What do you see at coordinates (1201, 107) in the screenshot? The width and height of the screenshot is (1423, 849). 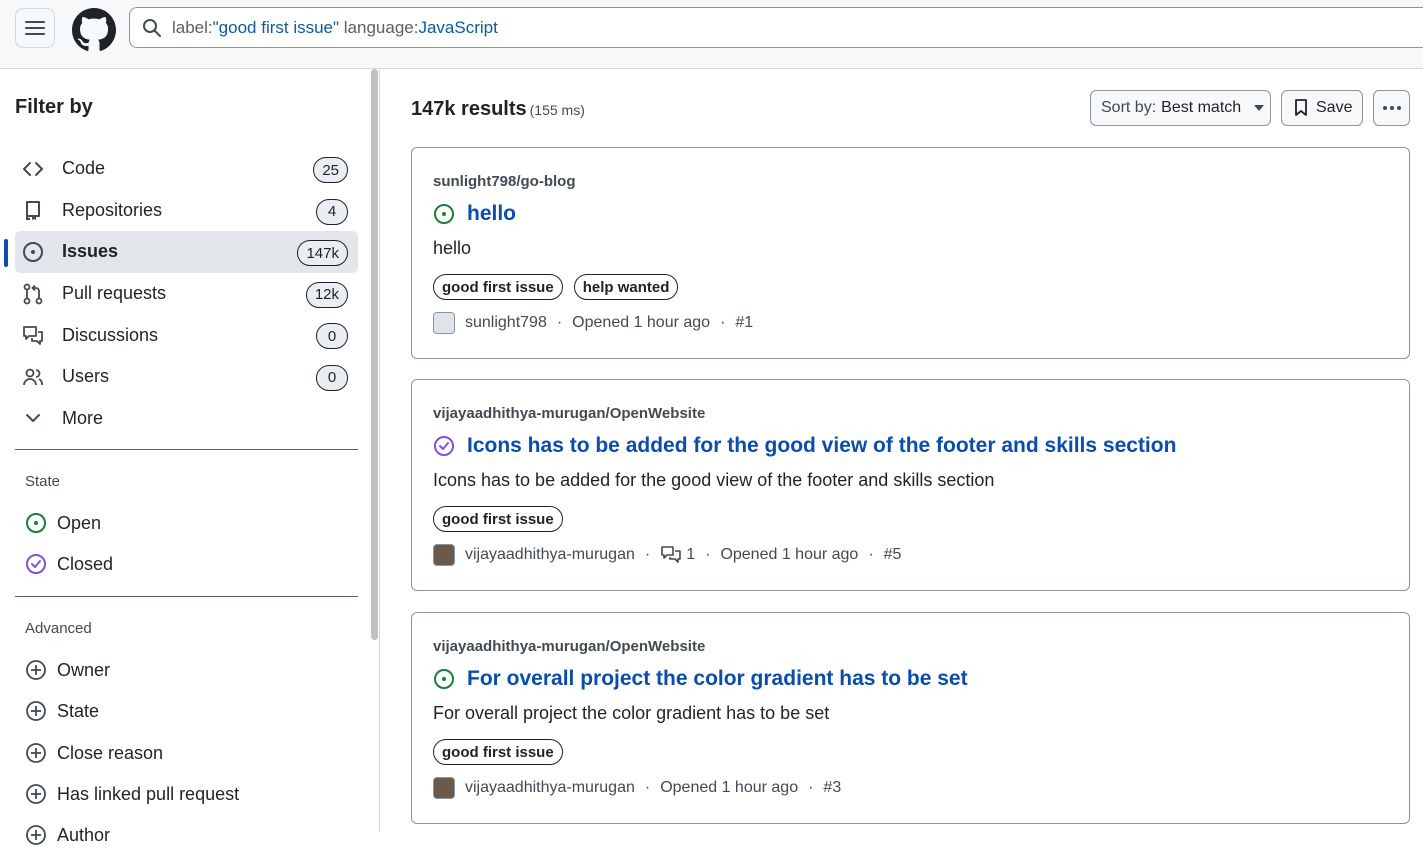 I see `sort-value: Best match` at bounding box center [1201, 107].